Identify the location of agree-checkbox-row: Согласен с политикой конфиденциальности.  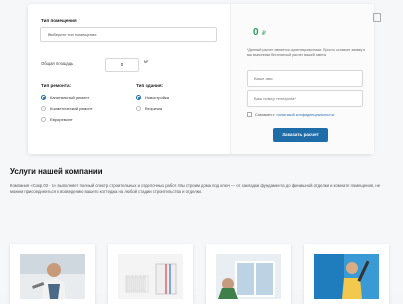
(290, 114).